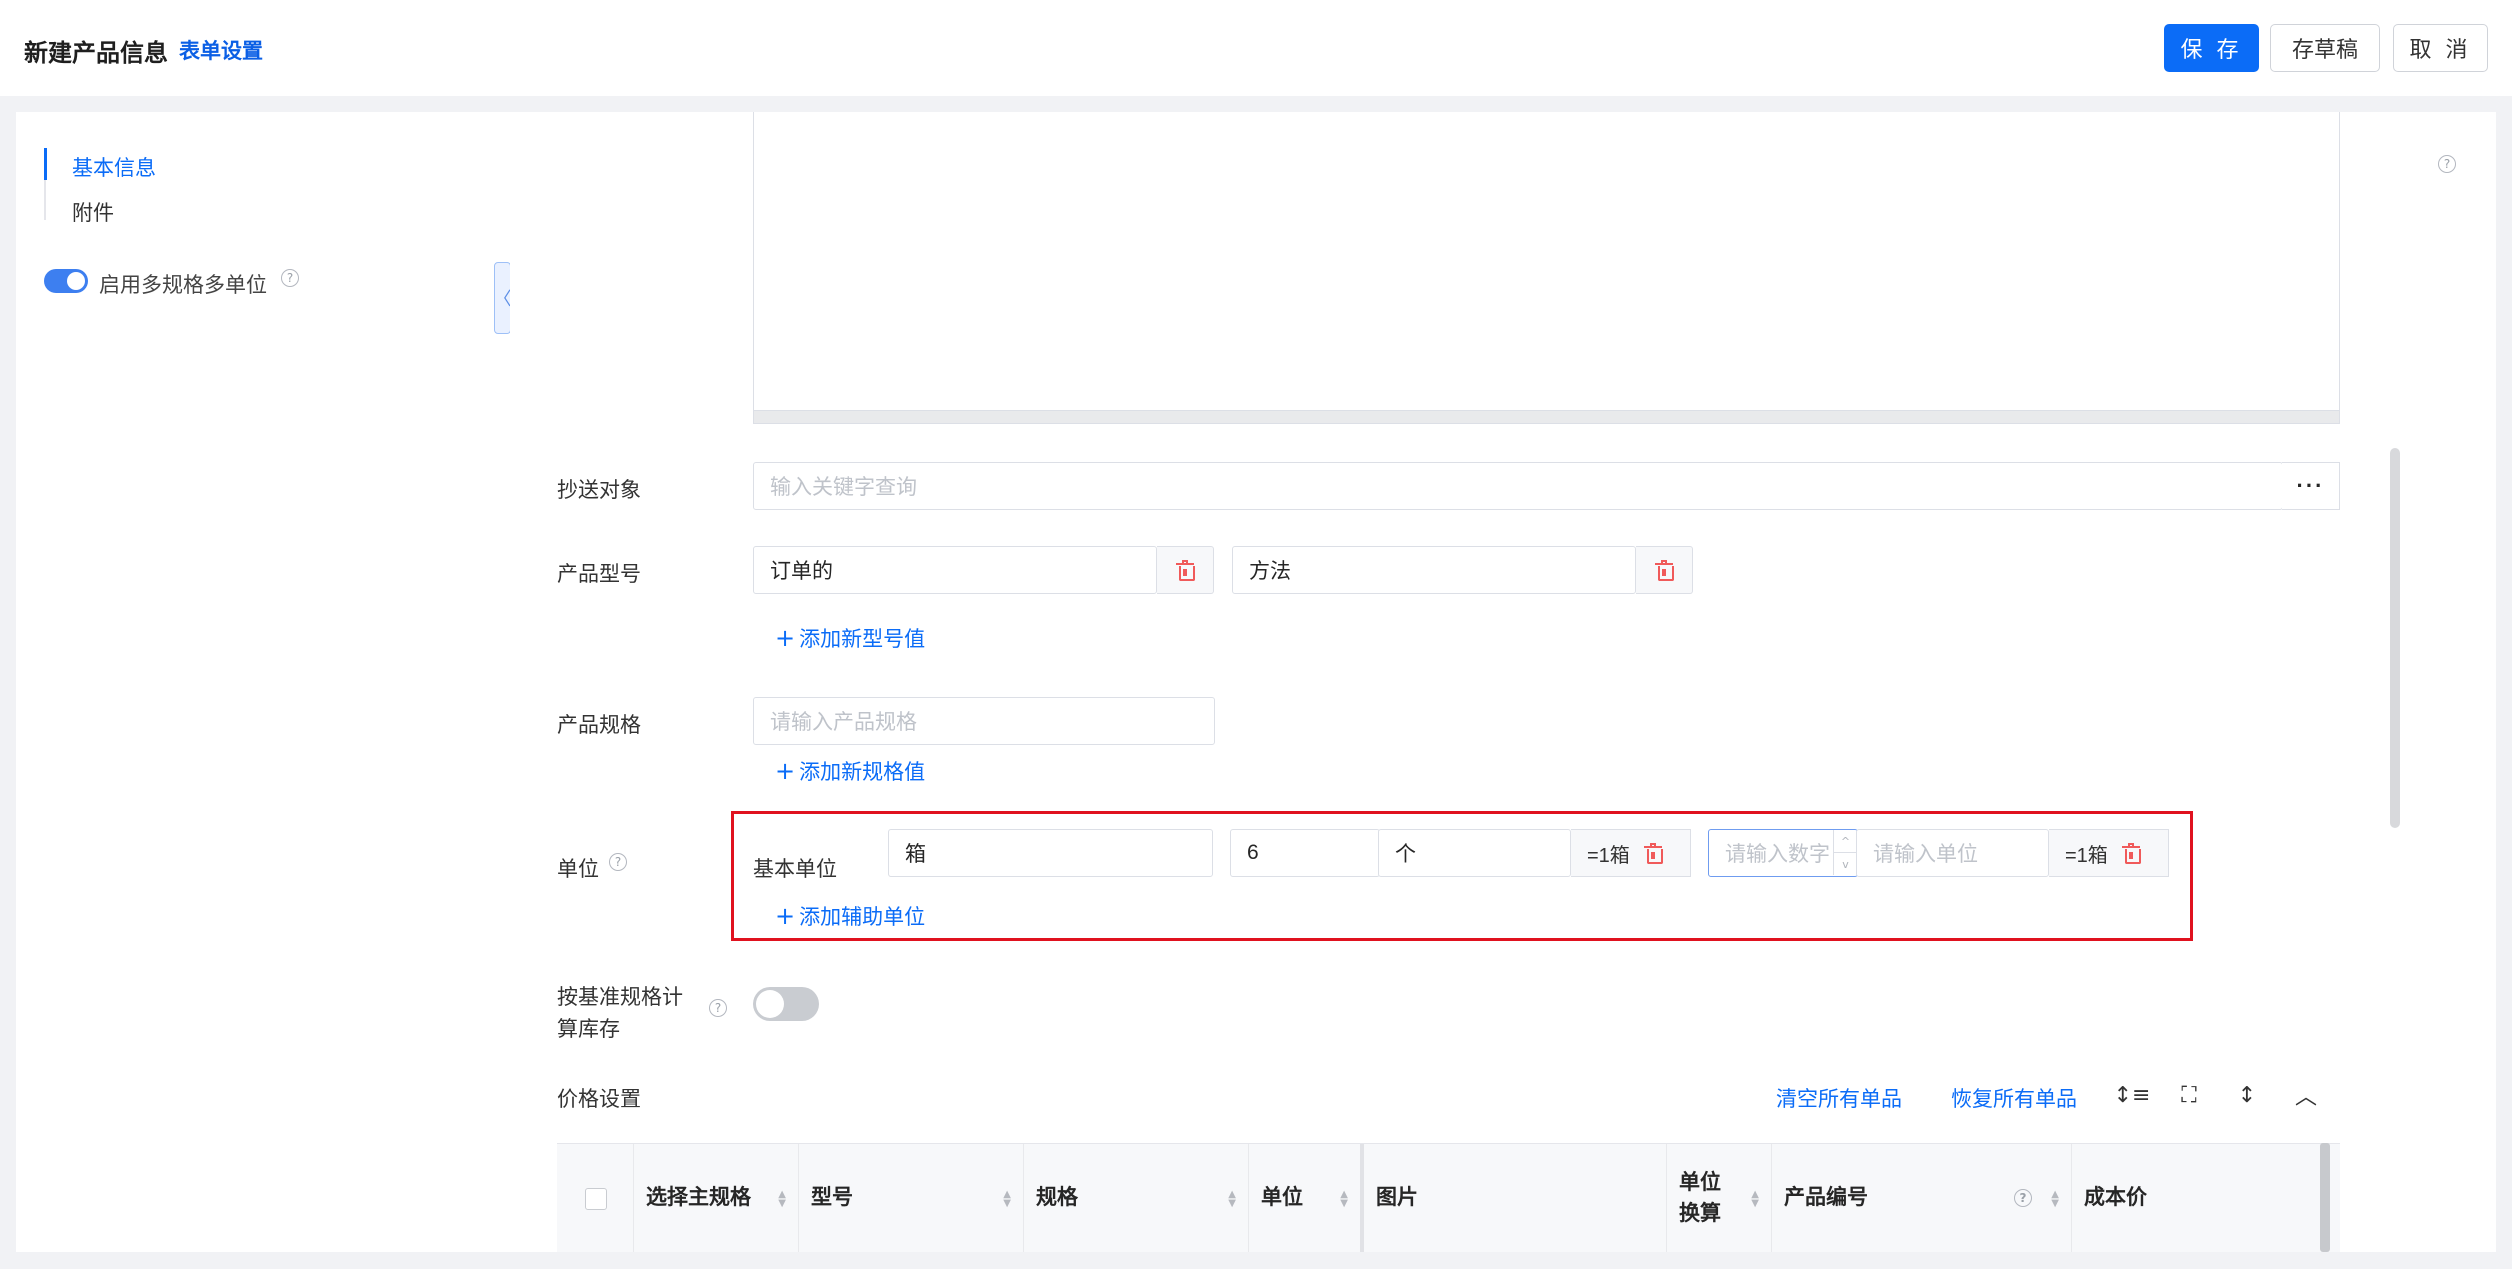  I want to click on add-spec-label: 添加新规格值, so click(862, 772).